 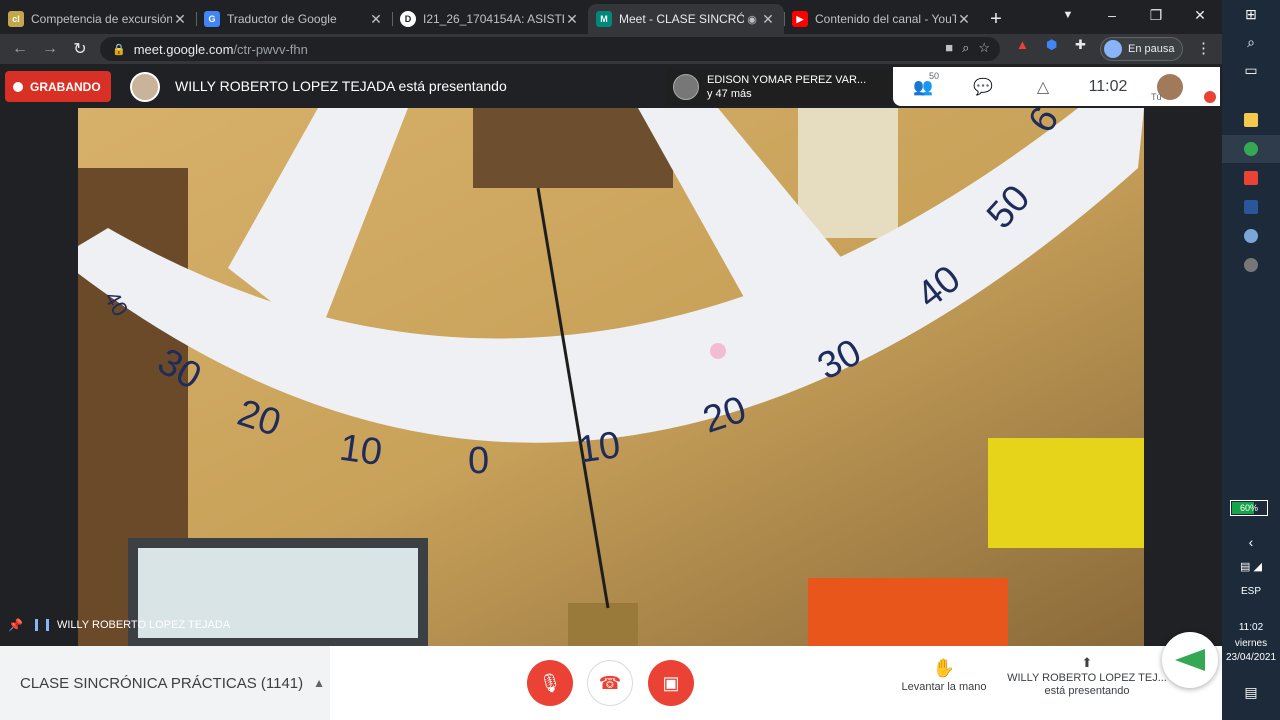 What do you see at coordinates (1251, 70) in the screenshot?
I see `task-view-icon: ▭` at bounding box center [1251, 70].